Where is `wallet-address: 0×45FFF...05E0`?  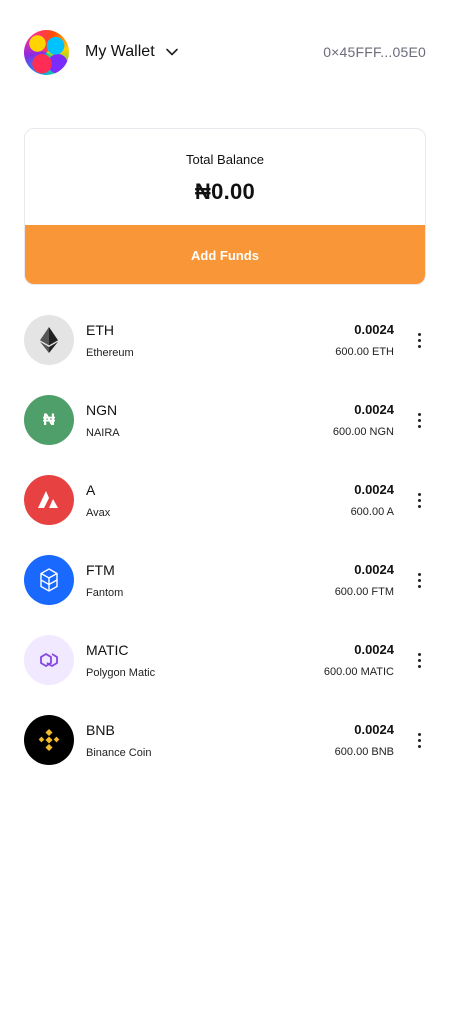
wallet-address: 0×45FFF...05E0 is located at coordinates (374, 52).